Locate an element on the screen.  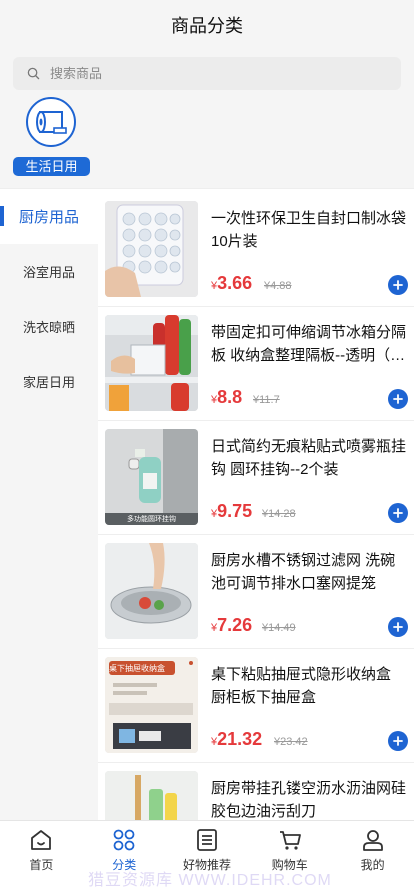
top-category-label: 生活日用 is located at coordinates (51, 166).